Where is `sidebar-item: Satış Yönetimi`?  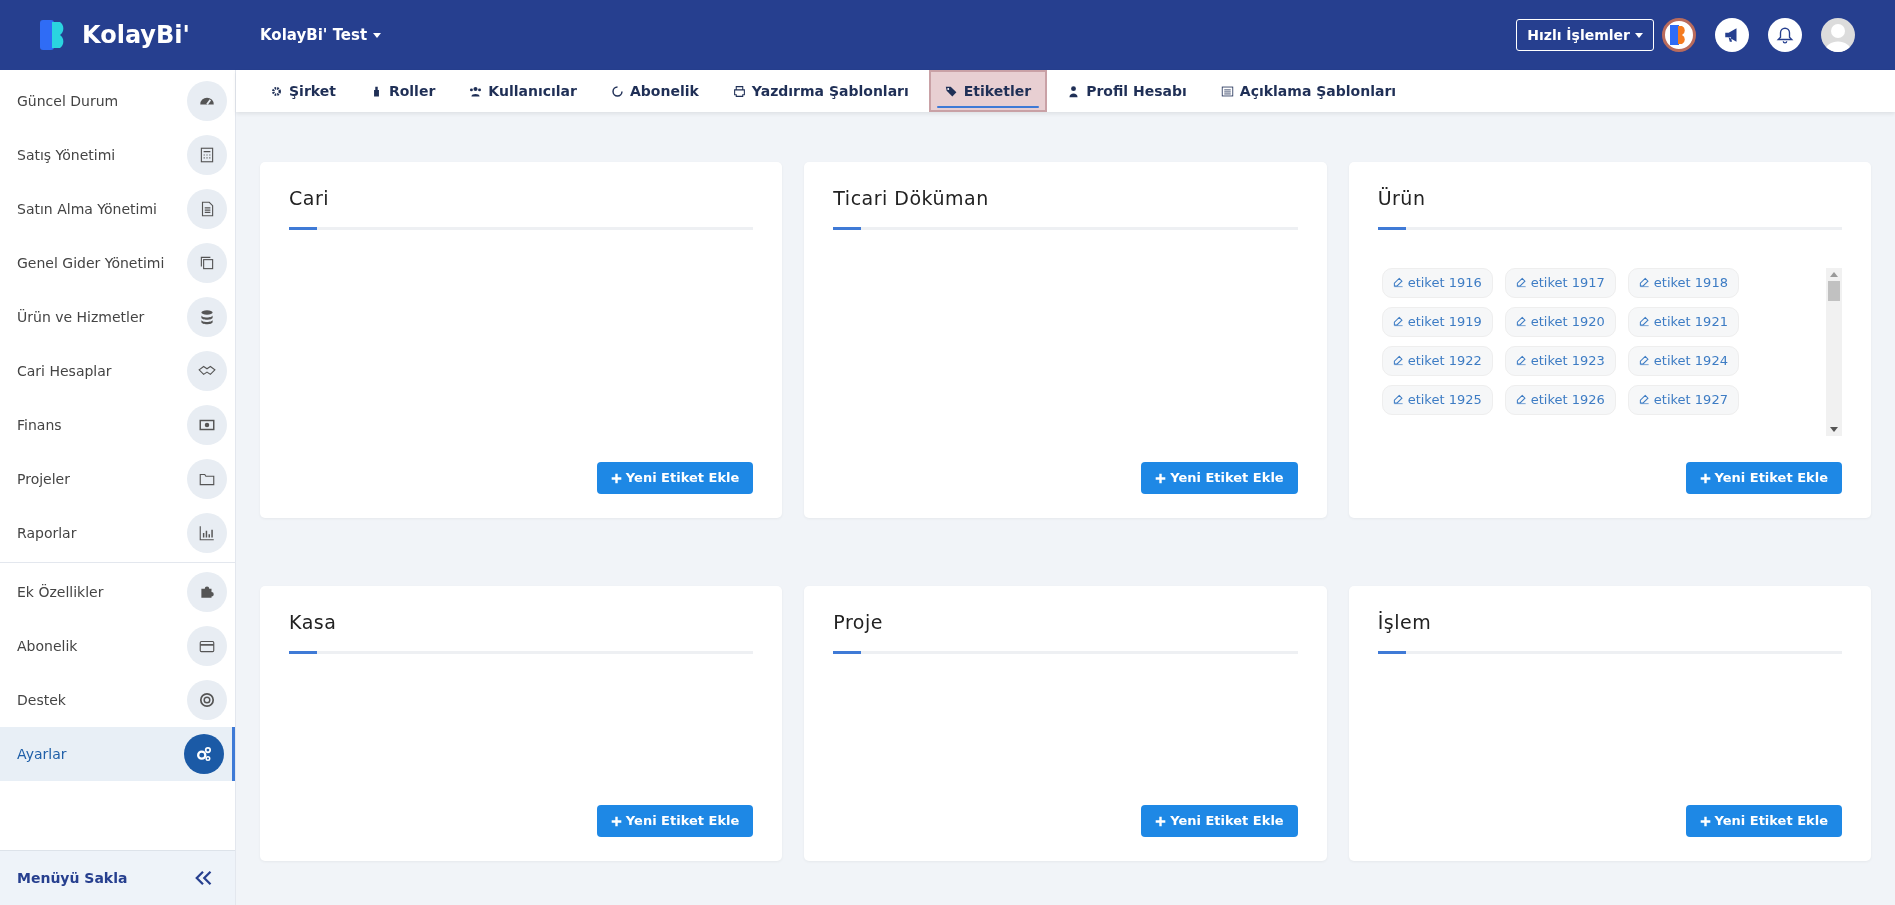 sidebar-item: Satış Yönetimi is located at coordinates (117, 155).